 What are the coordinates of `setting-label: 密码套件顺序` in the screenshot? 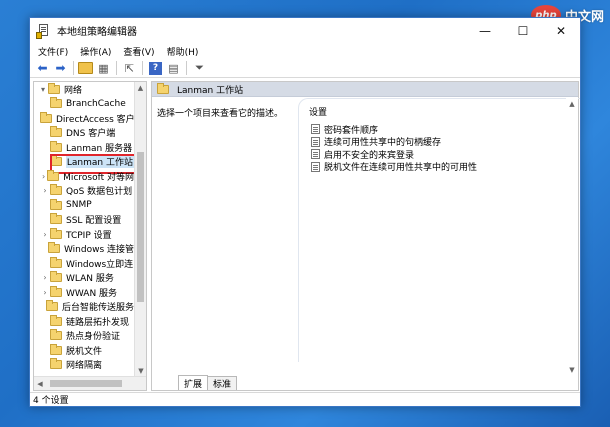 It's located at (351, 130).